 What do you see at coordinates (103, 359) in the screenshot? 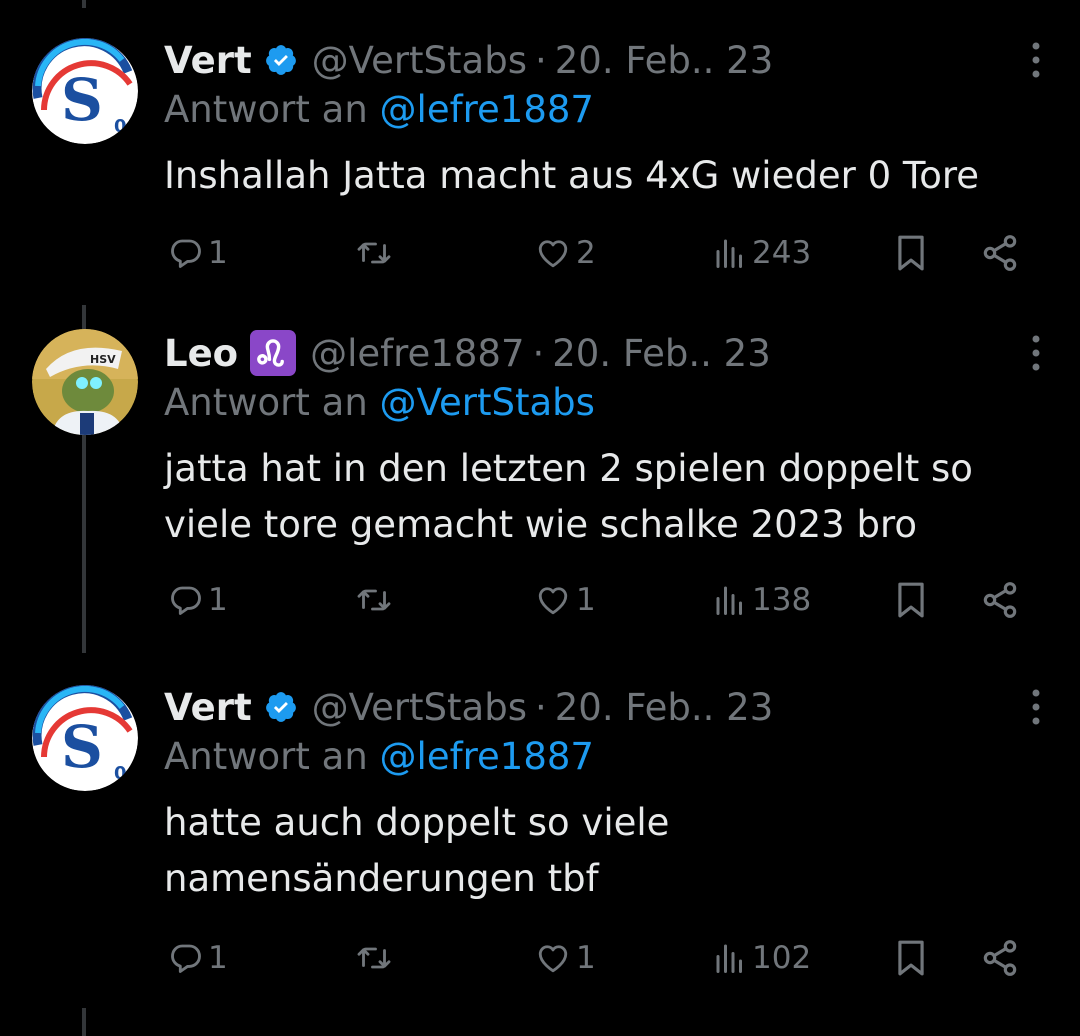
I see `svg-text: HSV` at bounding box center [103, 359].